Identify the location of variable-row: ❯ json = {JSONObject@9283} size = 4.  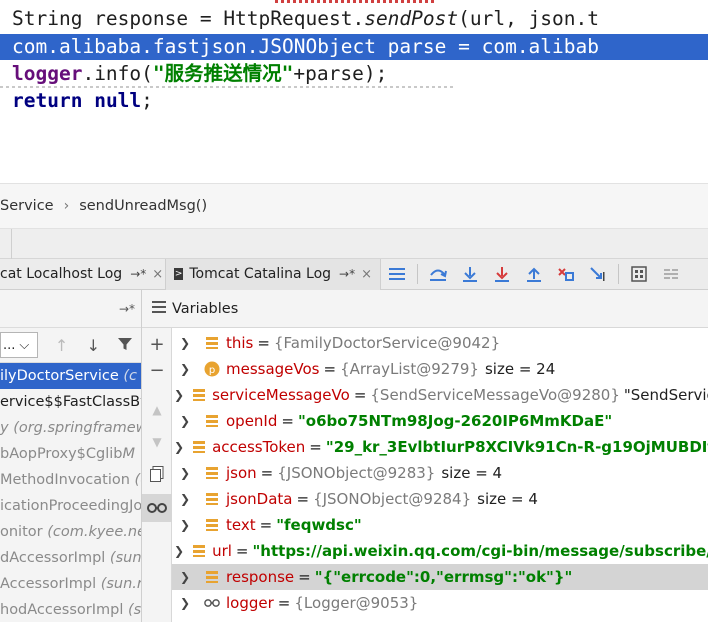
(440, 473).